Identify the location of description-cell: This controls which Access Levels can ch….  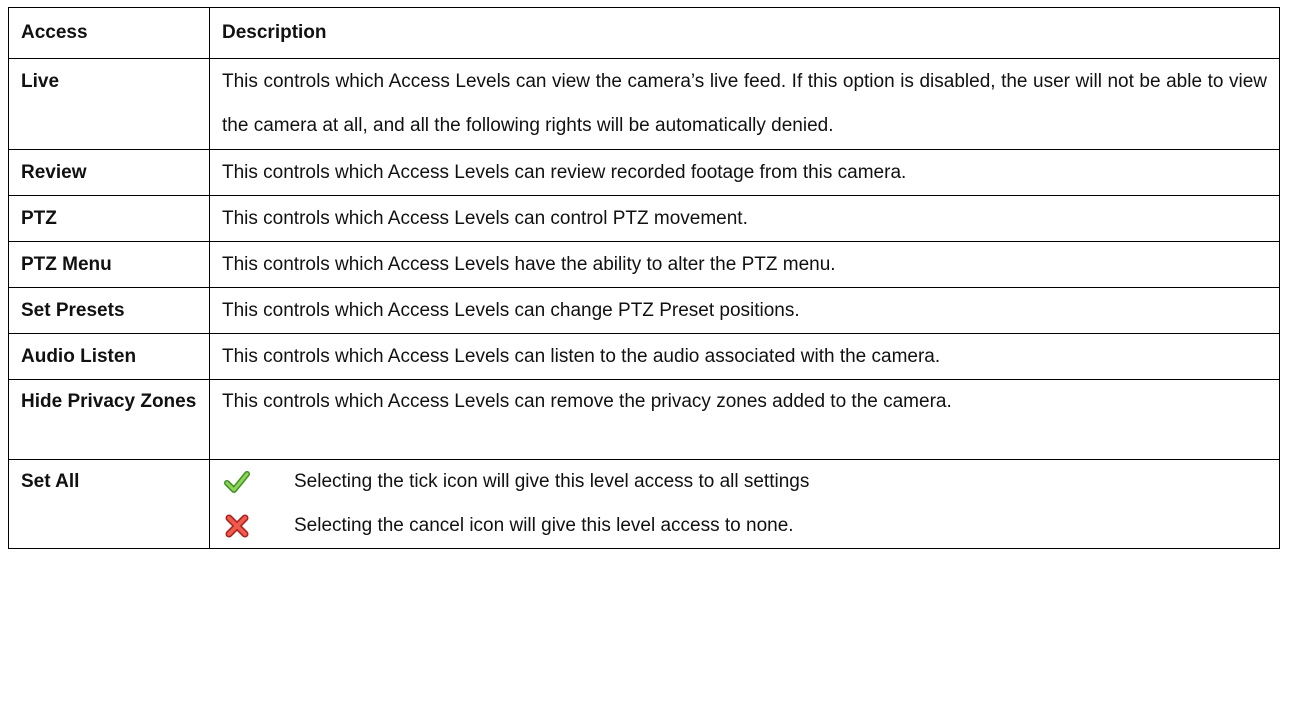
(744, 310).